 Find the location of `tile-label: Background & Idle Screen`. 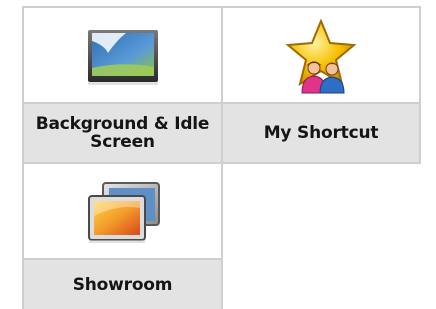

tile-label: Background & Idle Screen is located at coordinates (122, 132).